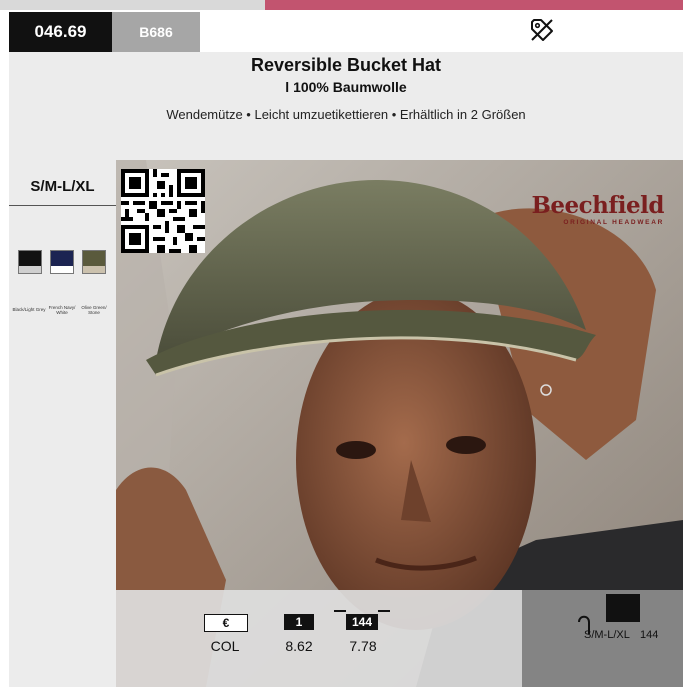 Image resolution: width=683 pixels, height=687 pixels. Describe the element at coordinates (346, 65) in the screenshot. I see `product-title: Reversible Bucket Hat` at that location.